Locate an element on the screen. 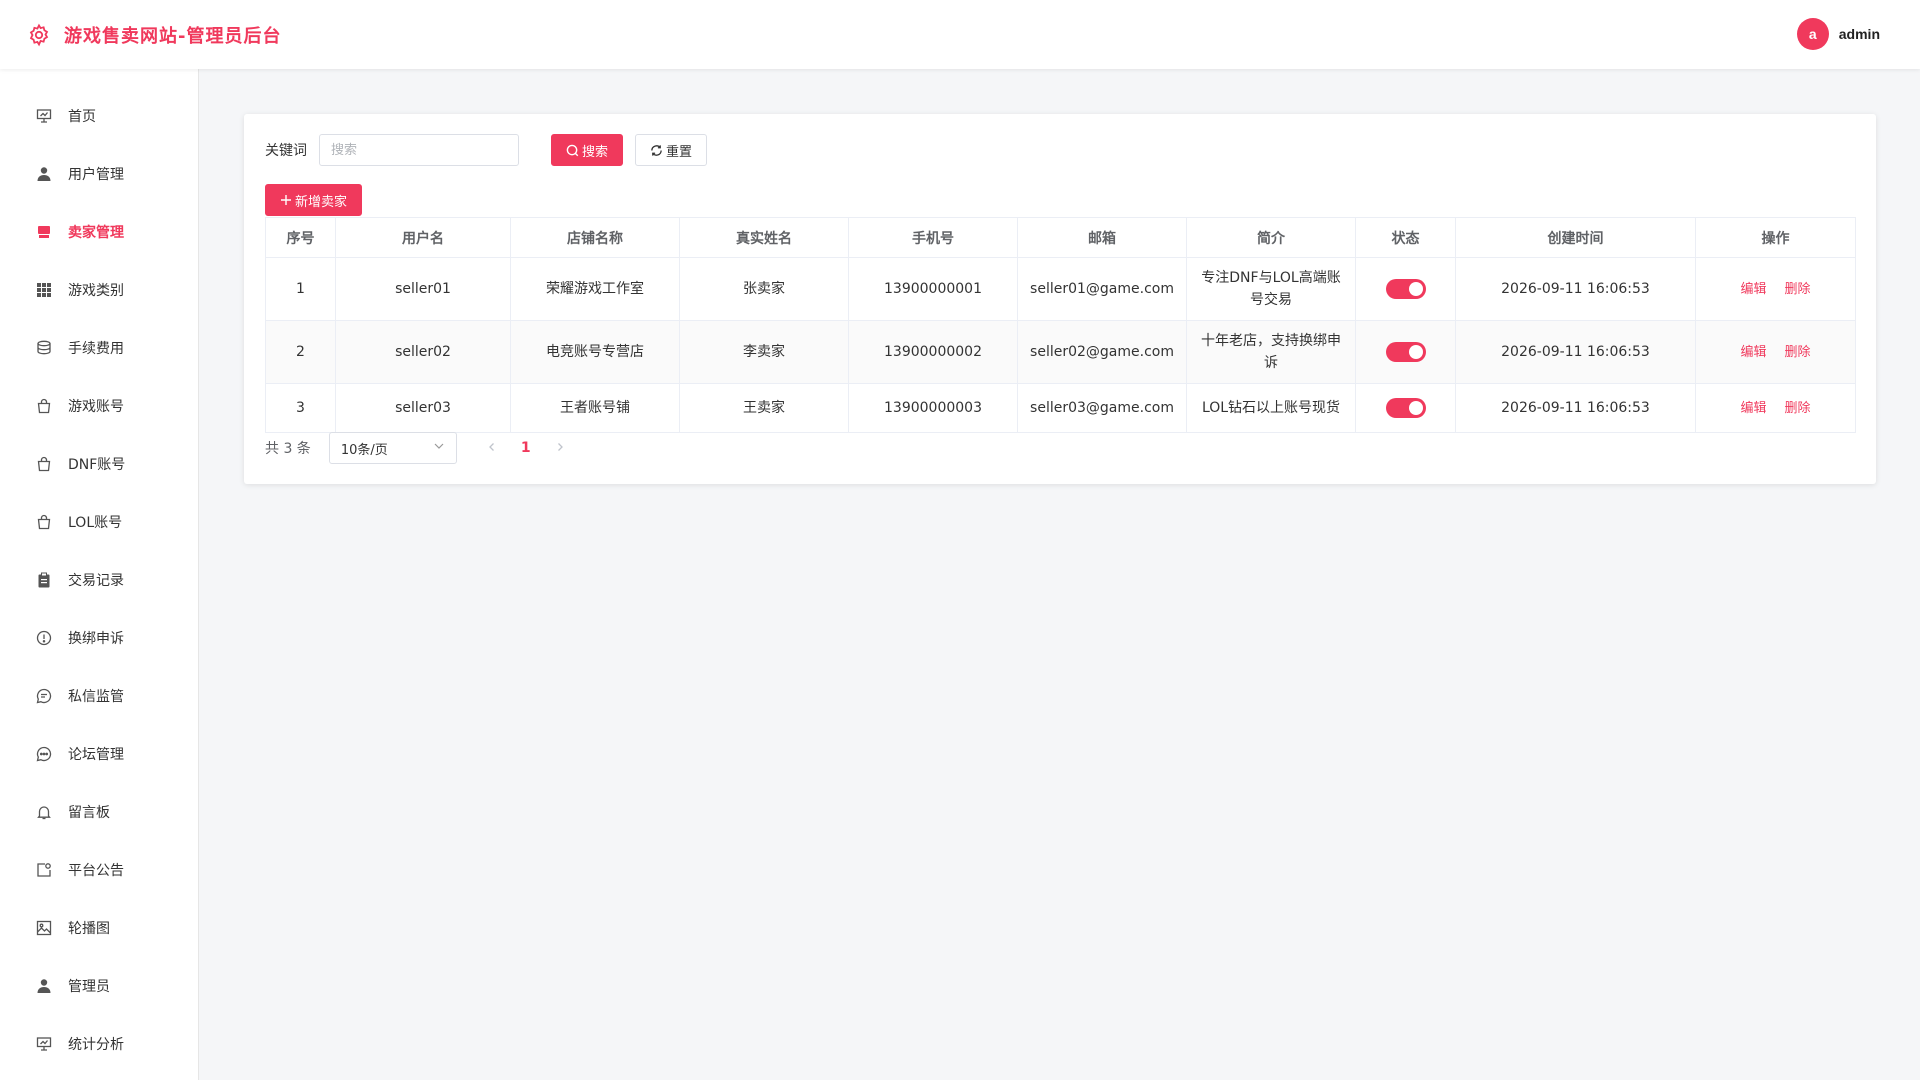 The image size is (1920, 1080). sidebar-item-carousel: 轮播图 is located at coordinates (99, 928).